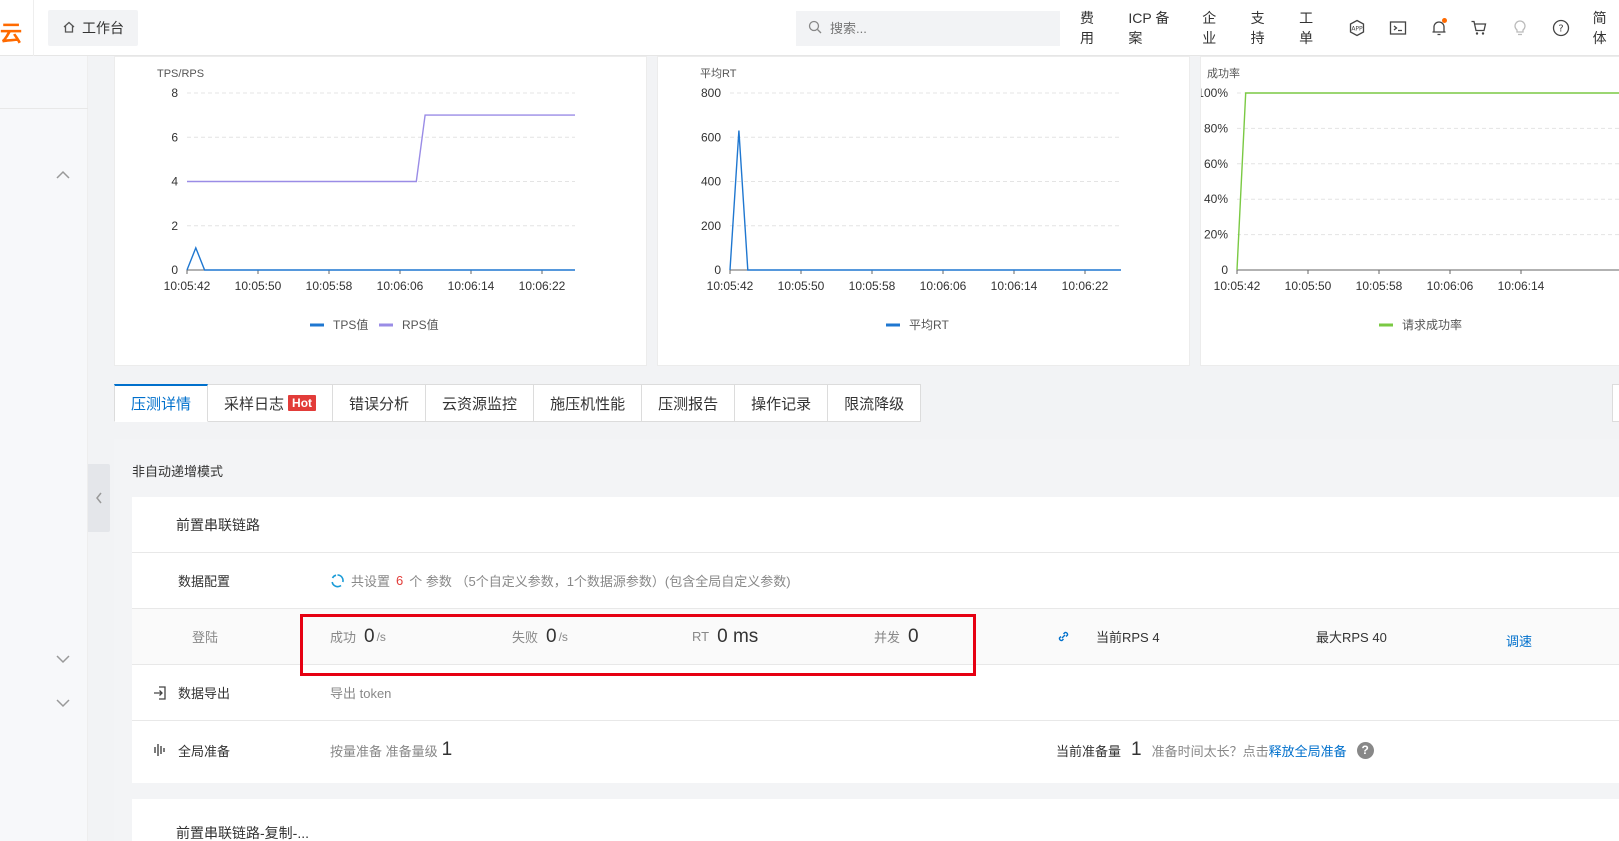 The width and height of the screenshot is (1619, 841). I want to click on legend-label: TPS值, so click(350, 324).